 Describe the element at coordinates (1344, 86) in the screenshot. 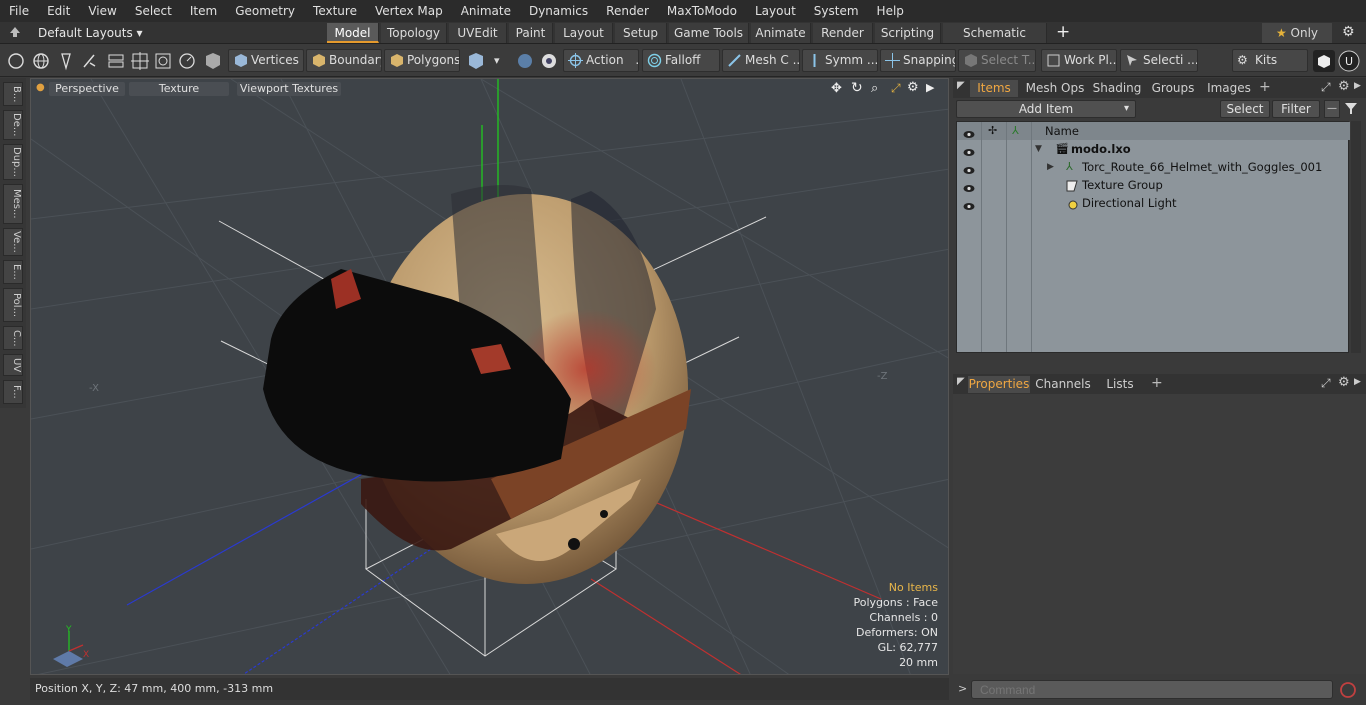

I see `panel-gear-icon: ⚙` at that location.